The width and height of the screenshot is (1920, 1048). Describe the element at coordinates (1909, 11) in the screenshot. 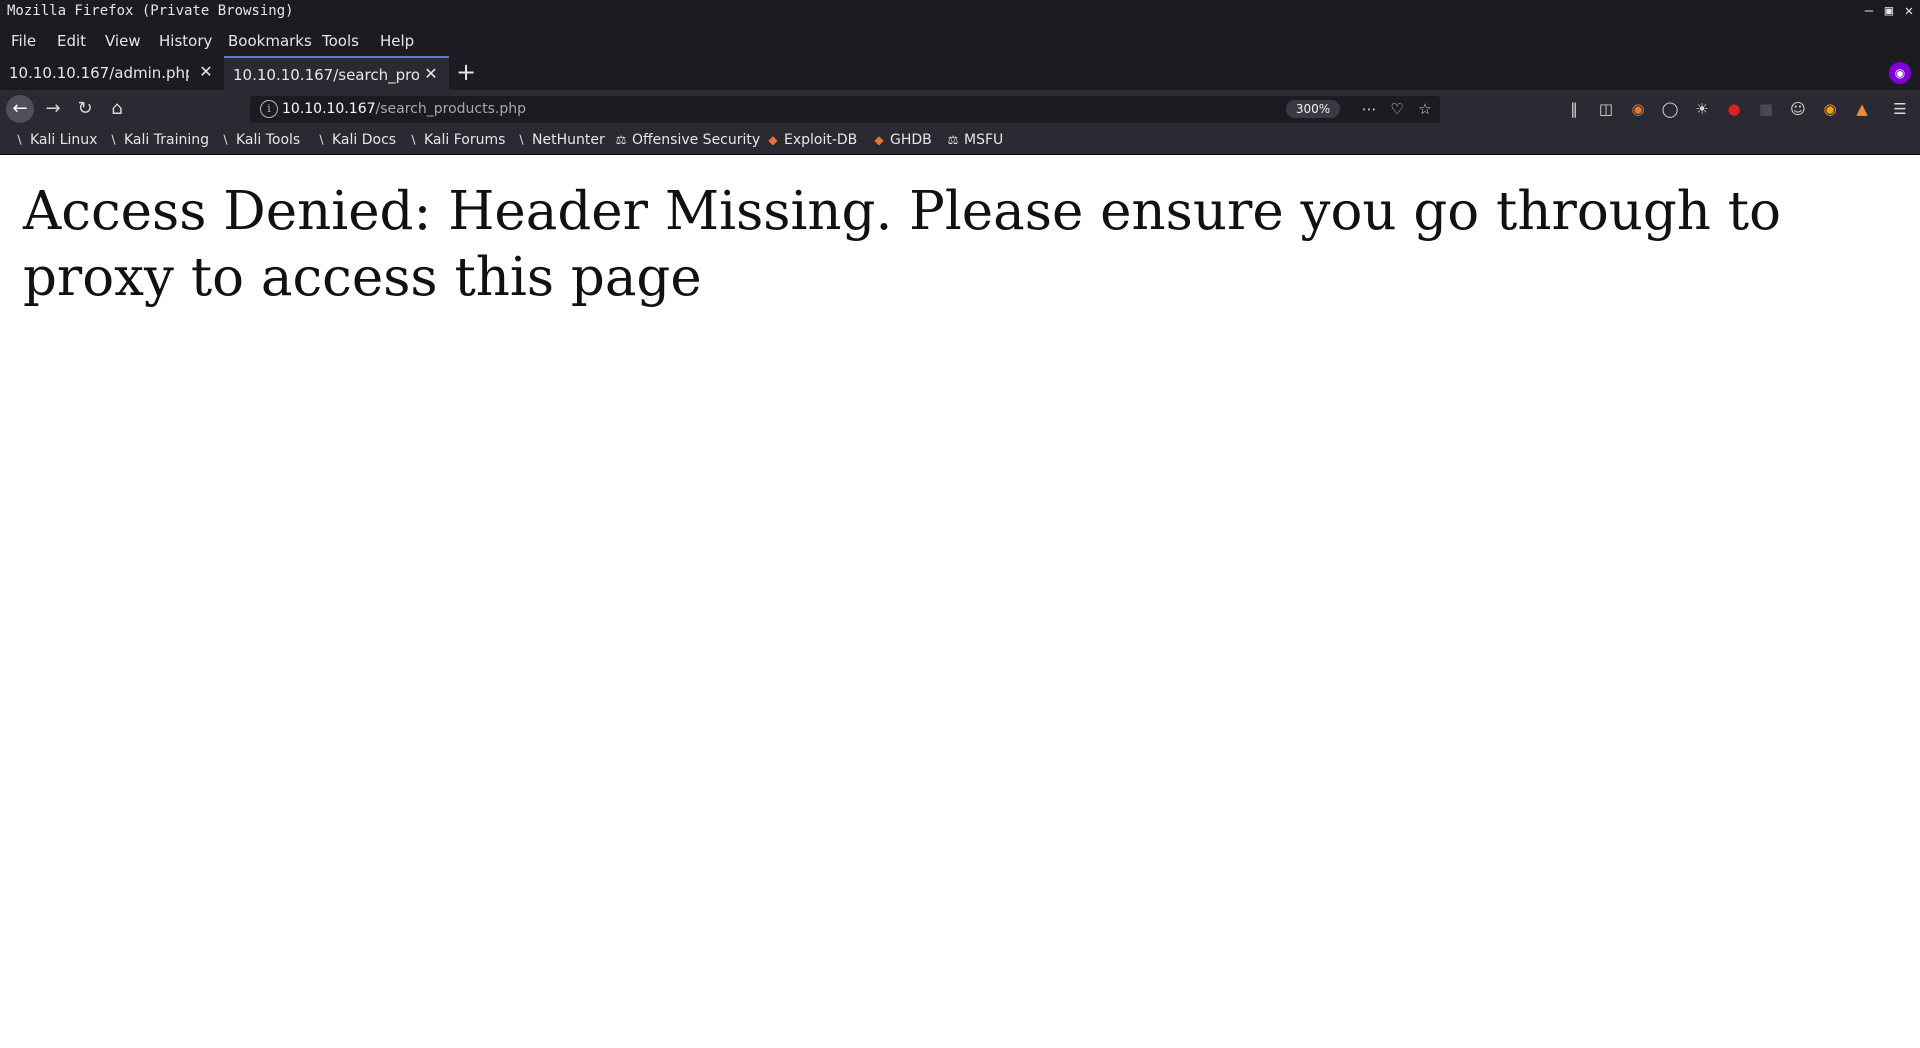

I see `close-icon: ✕` at that location.